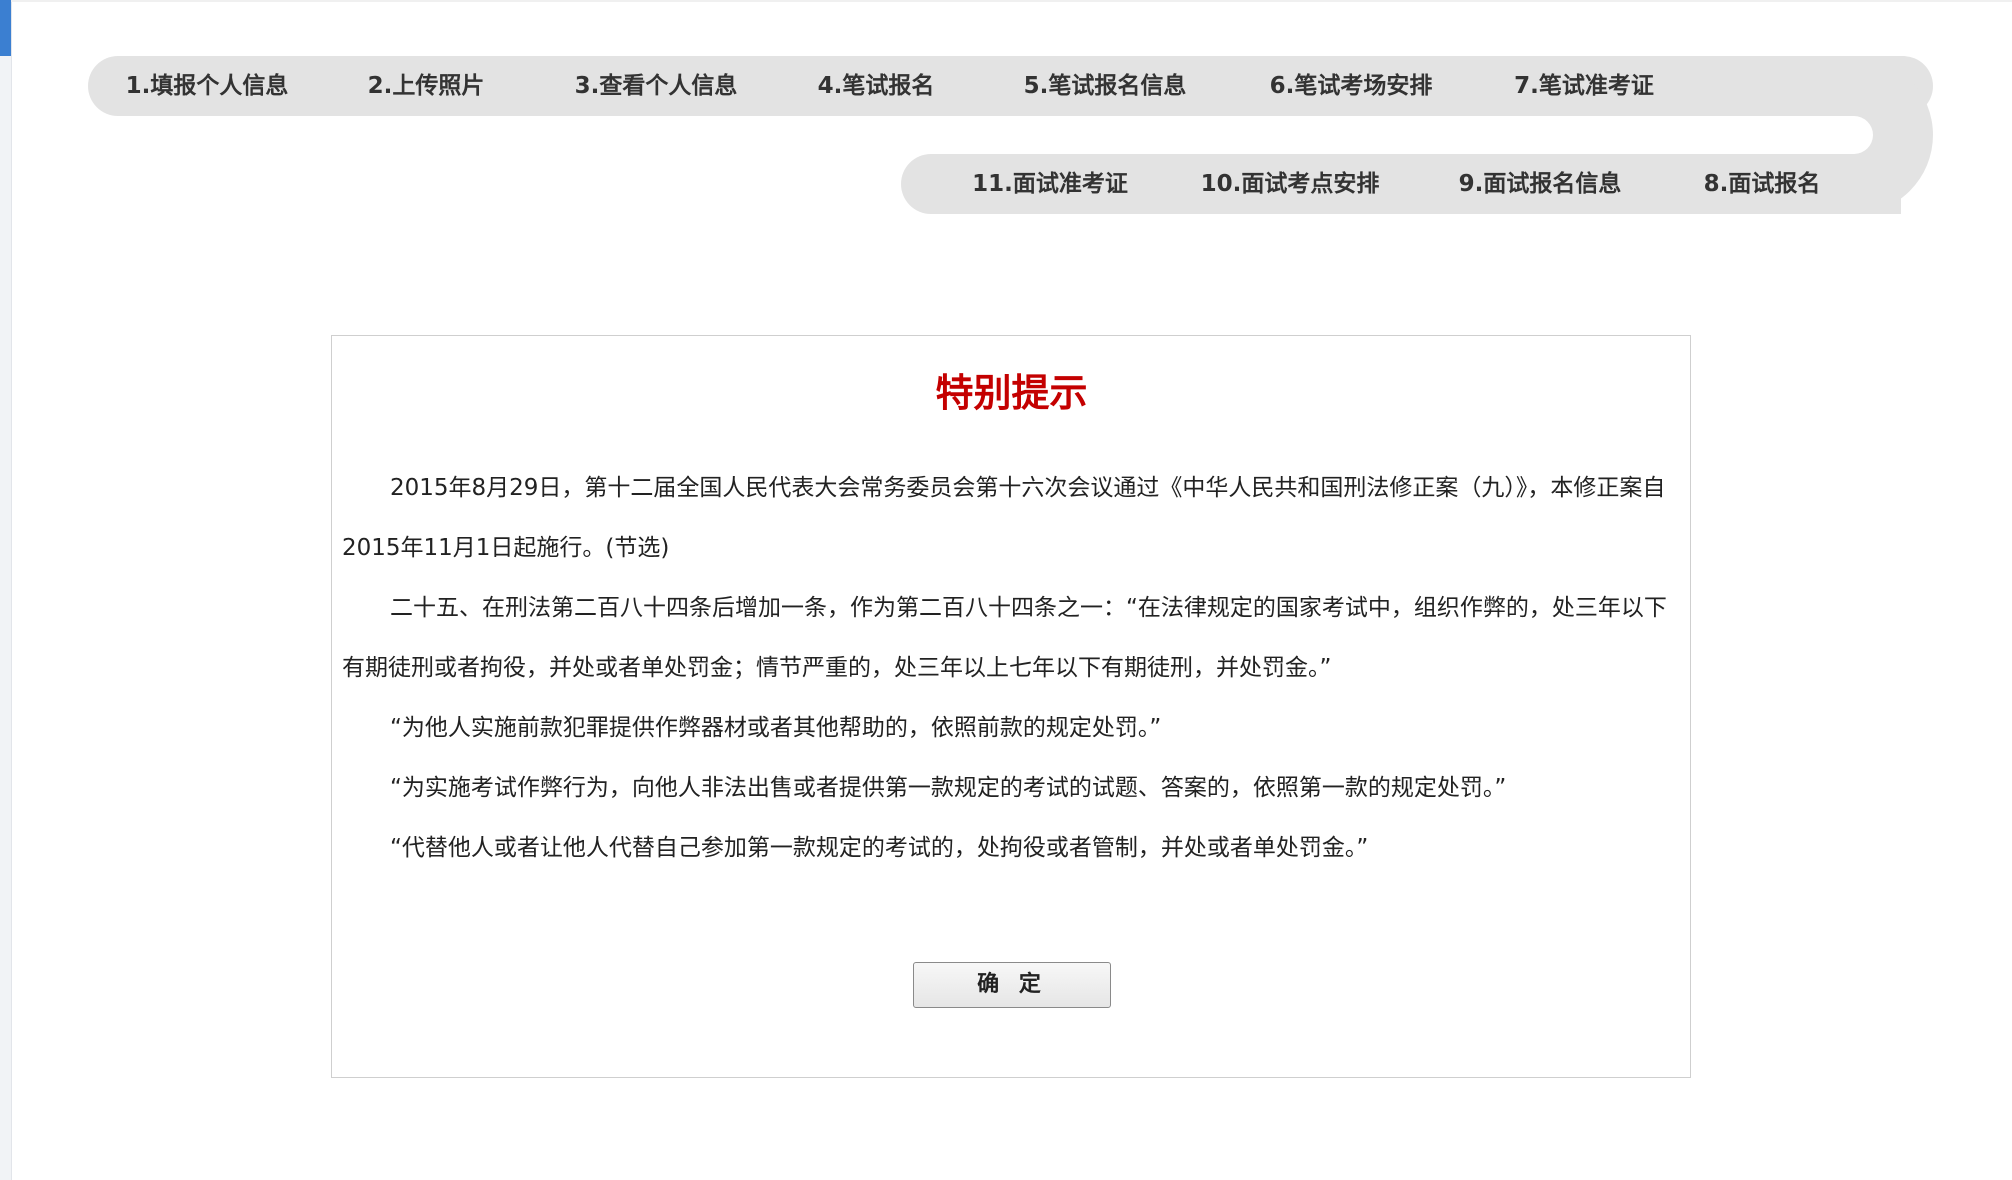 The image size is (2012, 1180). What do you see at coordinates (1584, 86) in the screenshot?
I see `step-written-admission-ticket: 7.笔试准考证` at bounding box center [1584, 86].